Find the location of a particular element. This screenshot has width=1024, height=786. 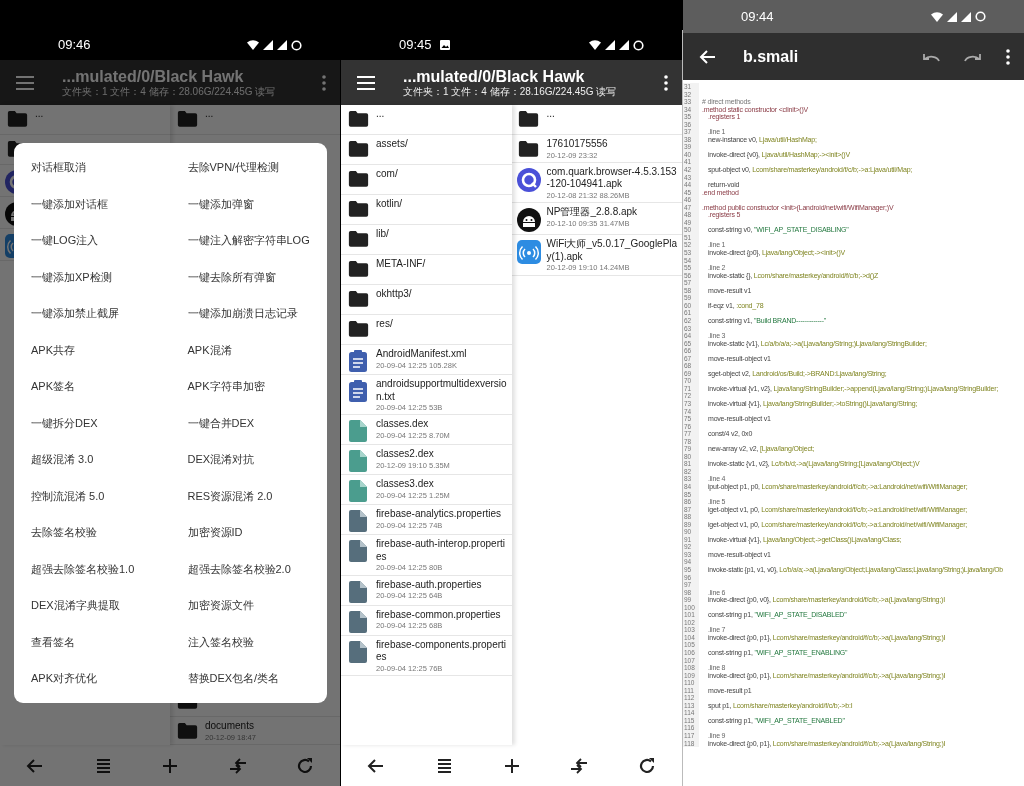

menu-item: 一键去除所有弹窗 is located at coordinates (248, 277).